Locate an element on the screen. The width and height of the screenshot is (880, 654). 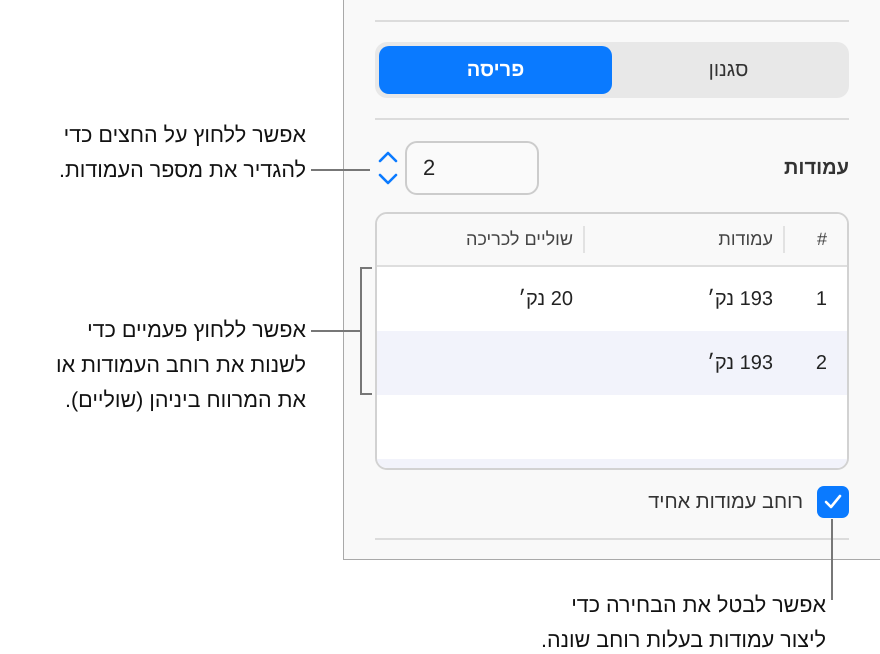
checkmark-icon is located at coordinates (833, 502).